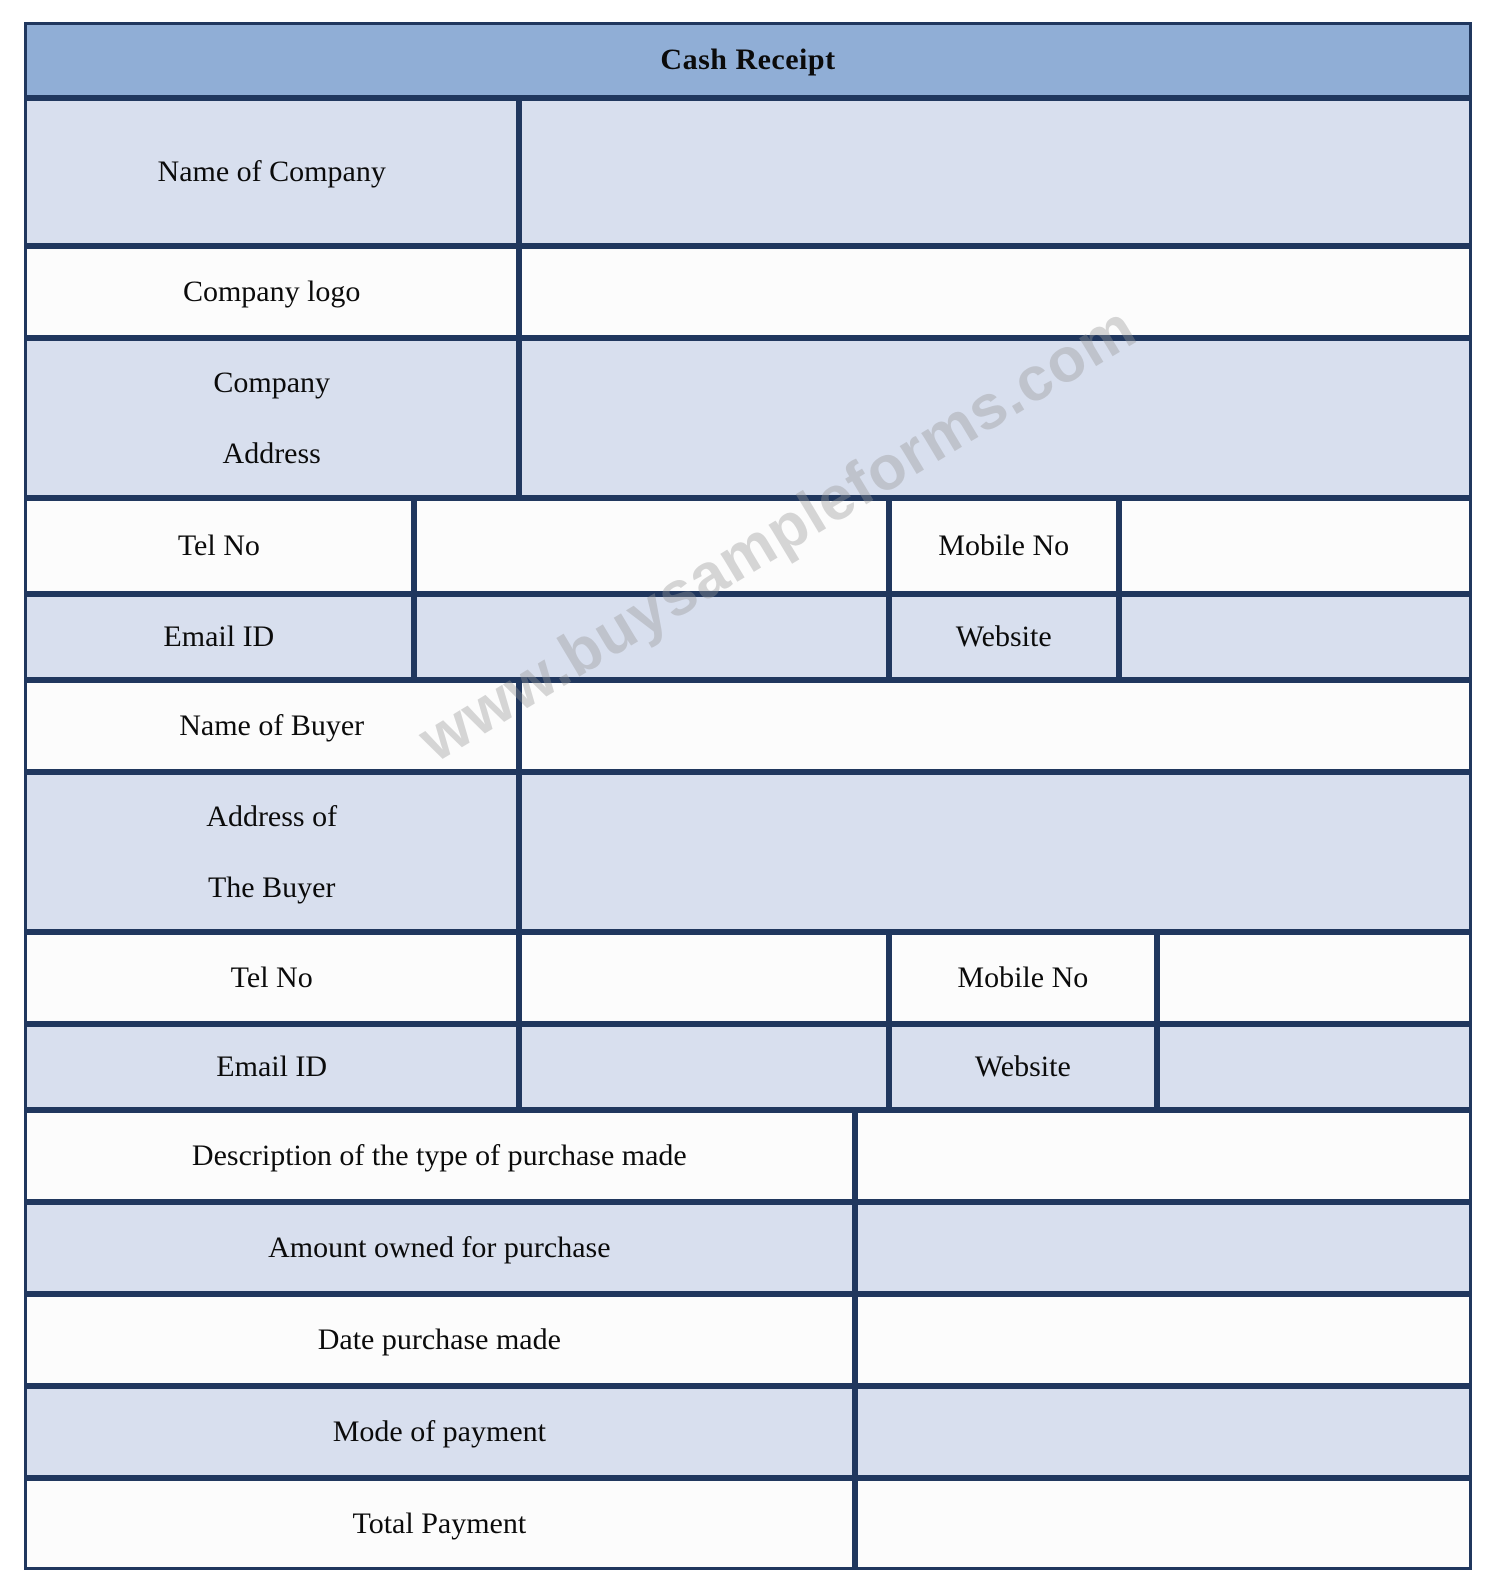 This screenshot has width=1500, height=1570. What do you see at coordinates (439, 1156) in the screenshot?
I see `label-description: Description of the type of purchase made` at bounding box center [439, 1156].